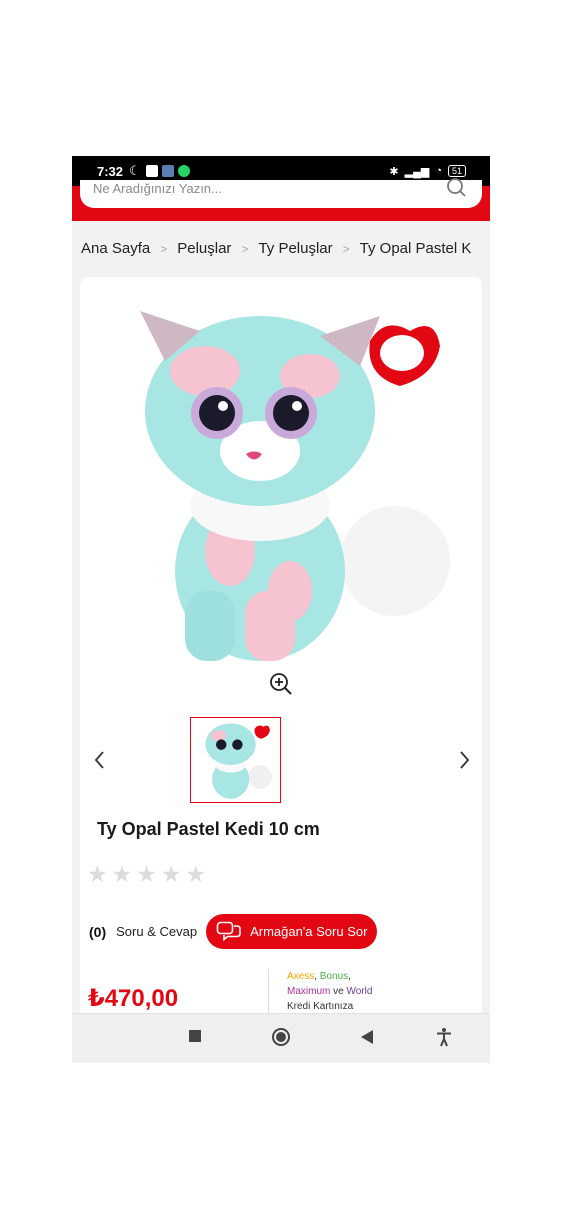 This screenshot has width=562, height=1220. I want to click on whatsapp-icon, so click(183, 171).